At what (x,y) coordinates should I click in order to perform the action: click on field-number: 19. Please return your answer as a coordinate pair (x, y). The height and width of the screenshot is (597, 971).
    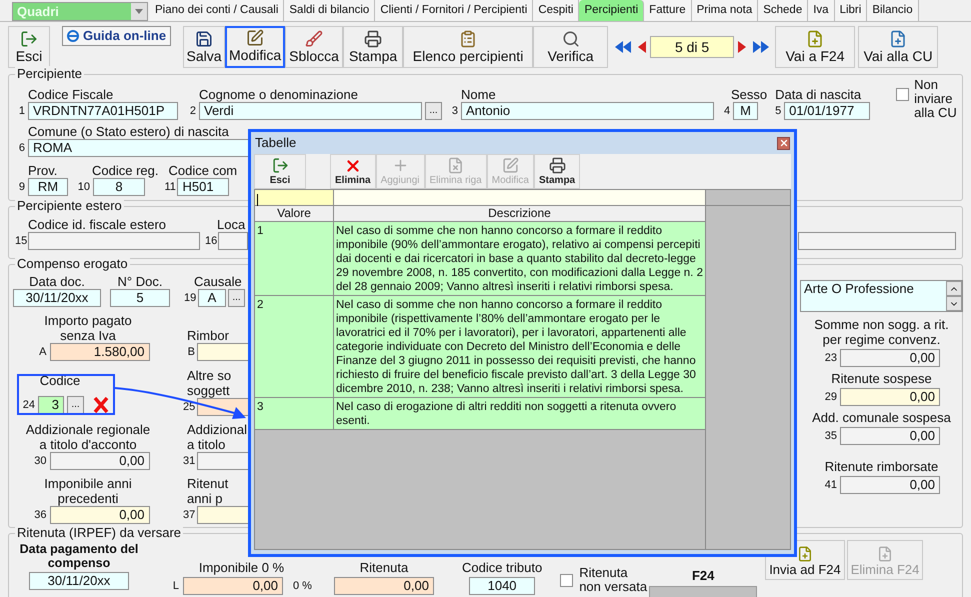
    Looking at the image, I should click on (190, 298).